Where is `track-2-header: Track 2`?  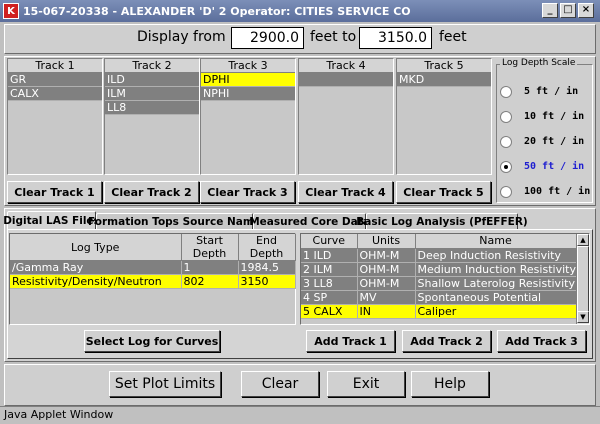 track-2-header: Track 2 is located at coordinates (152, 66).